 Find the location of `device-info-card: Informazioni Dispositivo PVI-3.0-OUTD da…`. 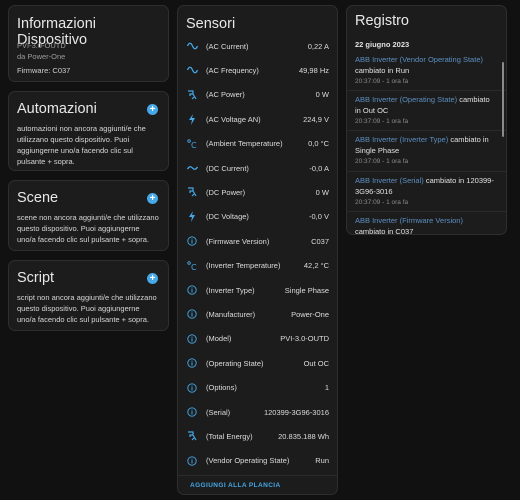

device-info-card: Informazioni Dispositivo PVI-3.0-OUTD da… is located at coordinates (88, 43).